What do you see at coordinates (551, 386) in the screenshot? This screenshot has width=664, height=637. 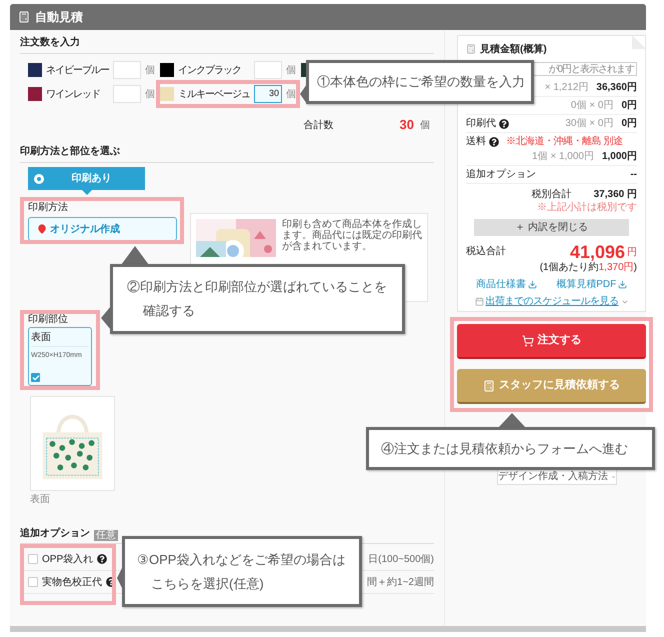 I see `quote-request-button: スタッフに見積依頼する` at bounding box center [551, 386].